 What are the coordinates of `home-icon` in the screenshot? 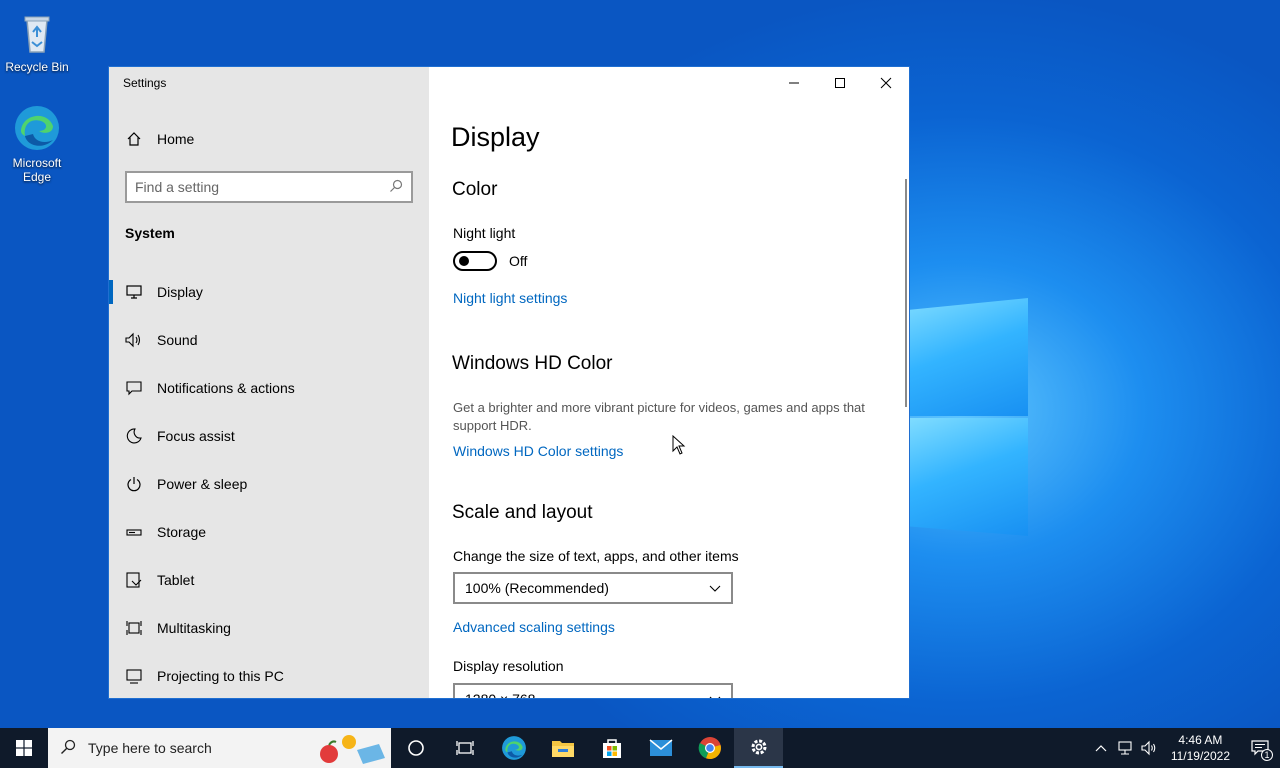 It's located at (134, 139).